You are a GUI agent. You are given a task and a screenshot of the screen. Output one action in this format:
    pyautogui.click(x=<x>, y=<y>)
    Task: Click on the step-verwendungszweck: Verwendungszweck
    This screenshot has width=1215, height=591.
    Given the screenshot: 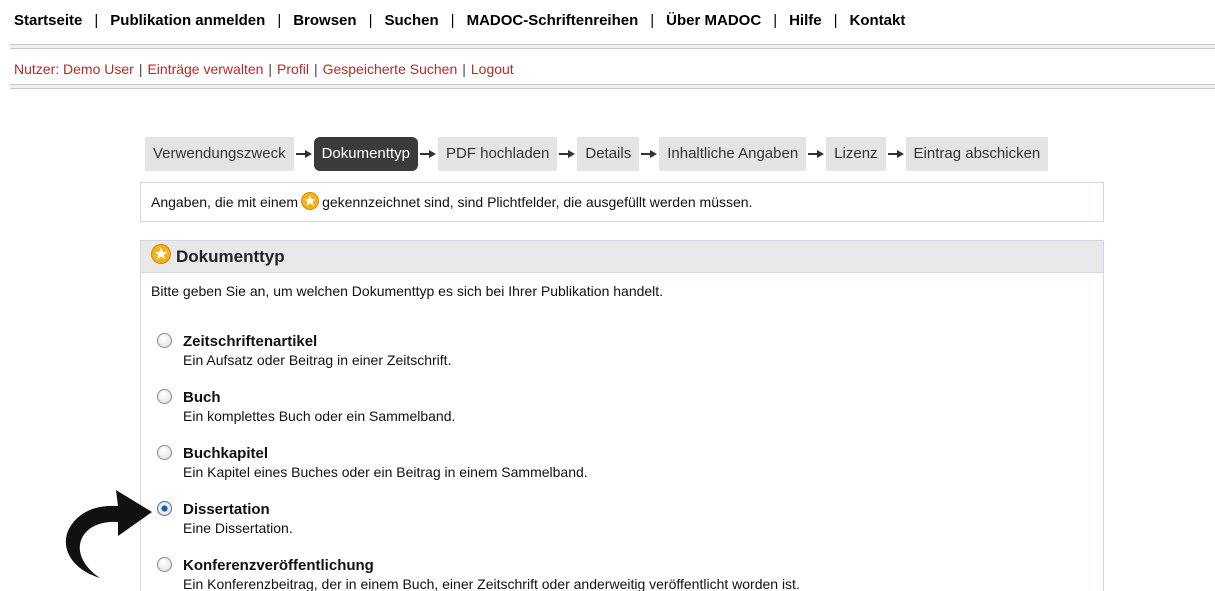 What is the action you would take?
    pyautogui.click(x=219, y=154)
    